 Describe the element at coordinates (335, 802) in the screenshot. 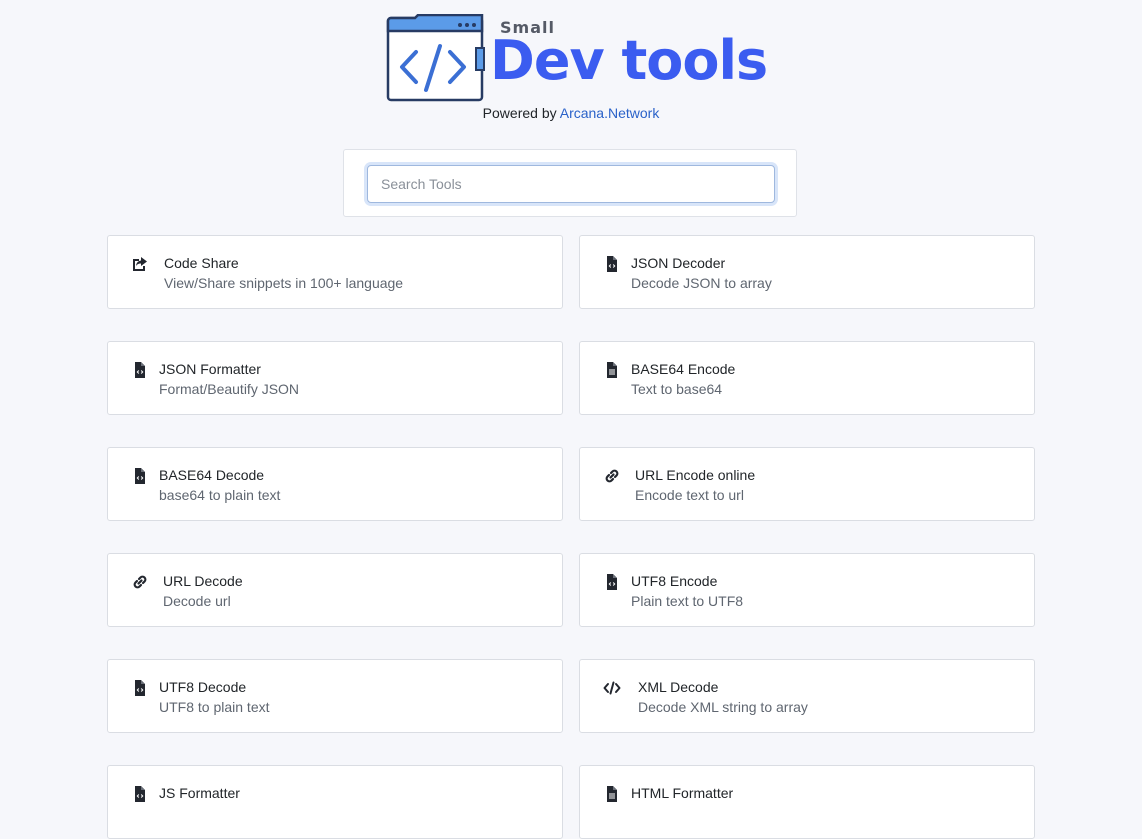

I see `tool-card: JS Formatter` at that location.